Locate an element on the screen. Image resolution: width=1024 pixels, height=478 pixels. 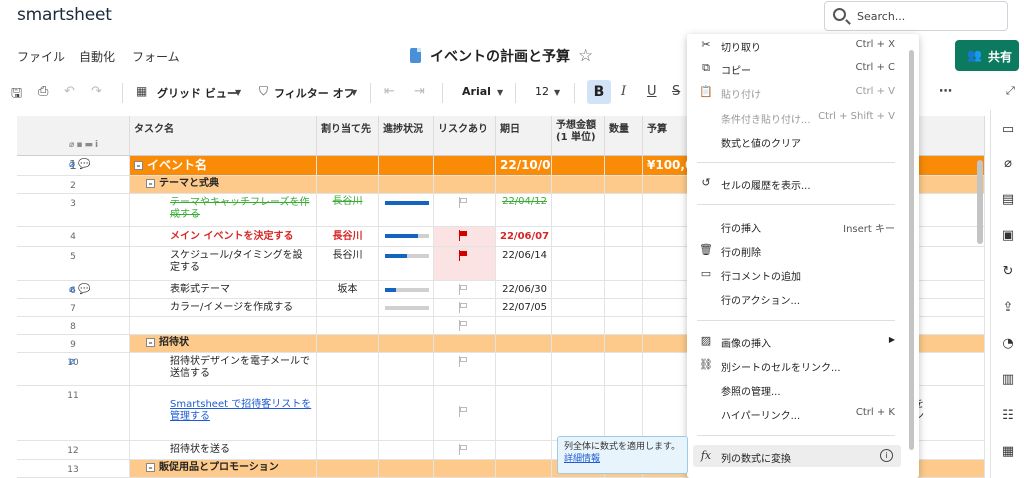
row-number: 13 is located at coordinates (73, 468).